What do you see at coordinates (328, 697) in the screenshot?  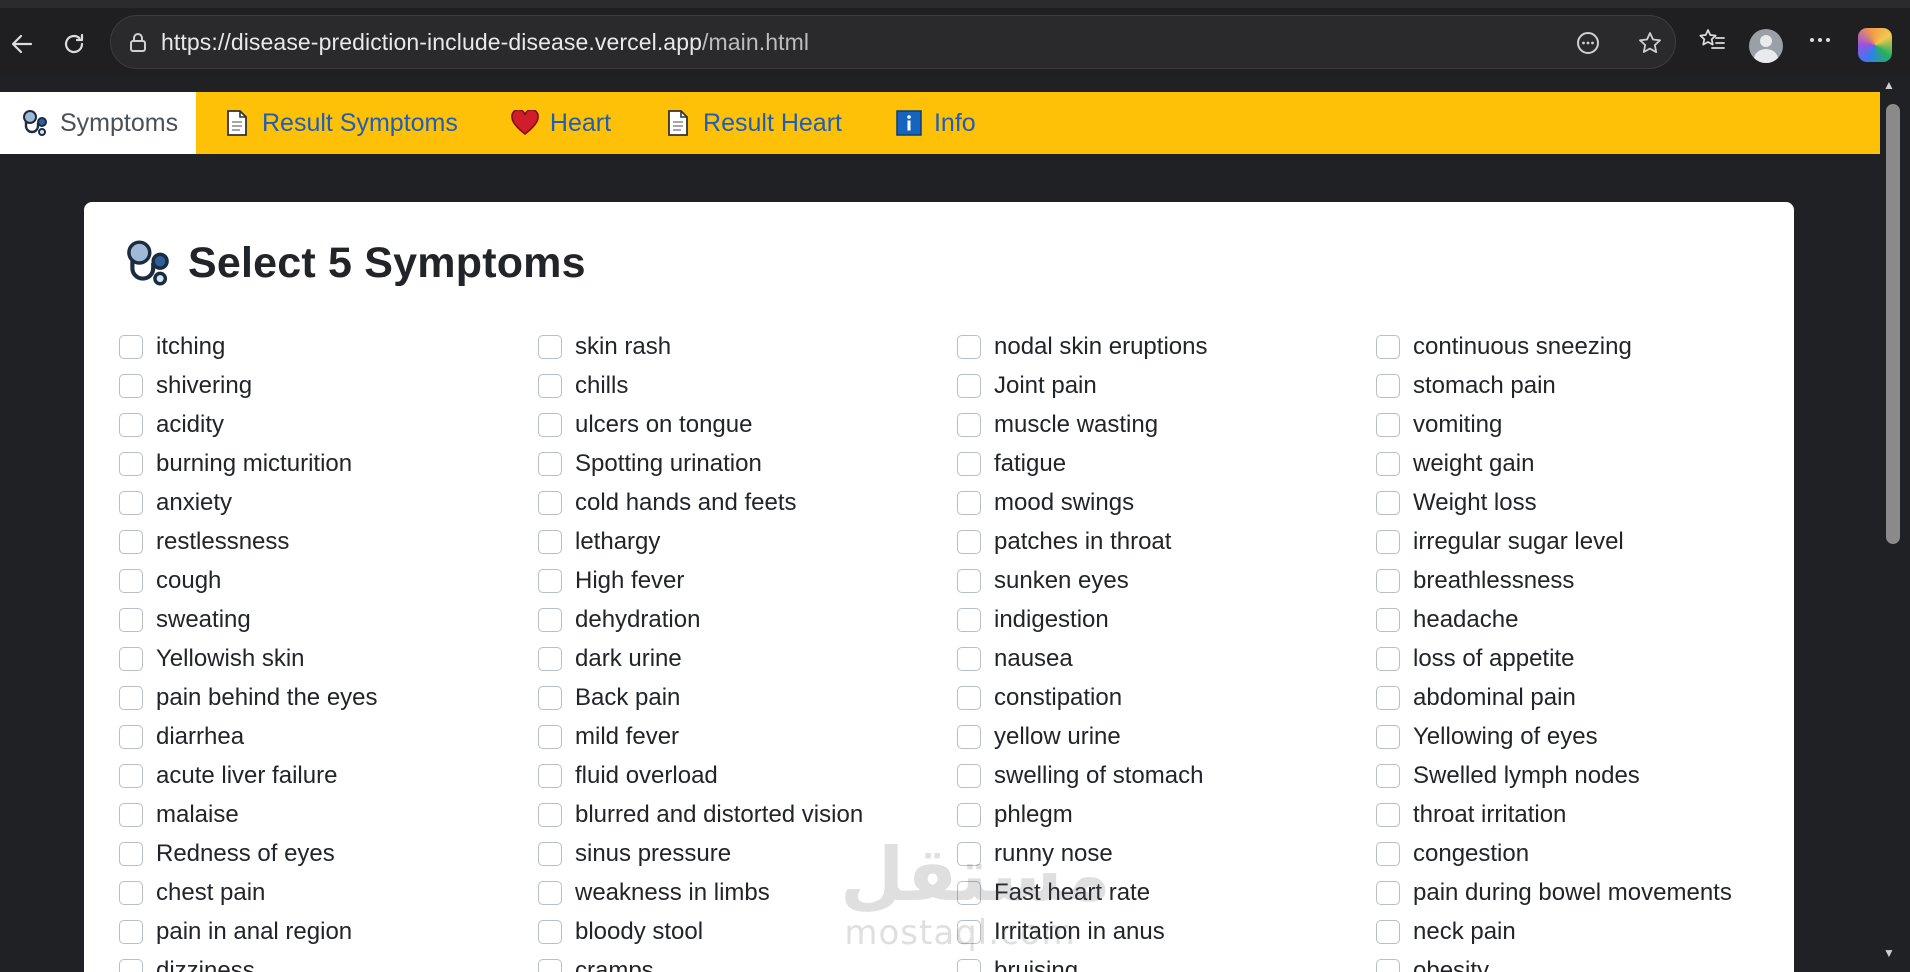 I see `symptom-option: pain behind the eyes` at bounding box center [328, 697].